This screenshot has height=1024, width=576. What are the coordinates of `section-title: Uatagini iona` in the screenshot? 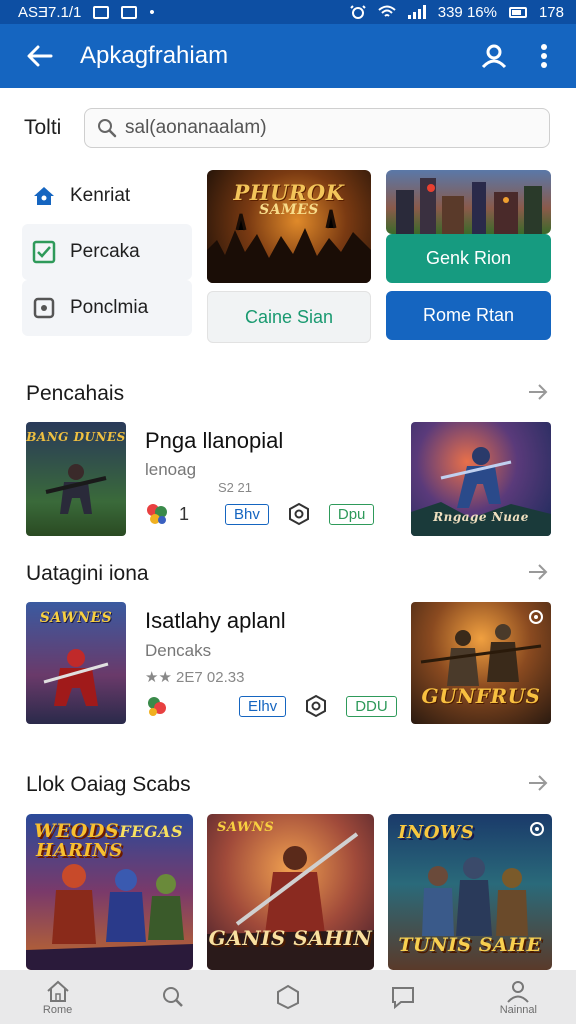 It's located at (87, 573).